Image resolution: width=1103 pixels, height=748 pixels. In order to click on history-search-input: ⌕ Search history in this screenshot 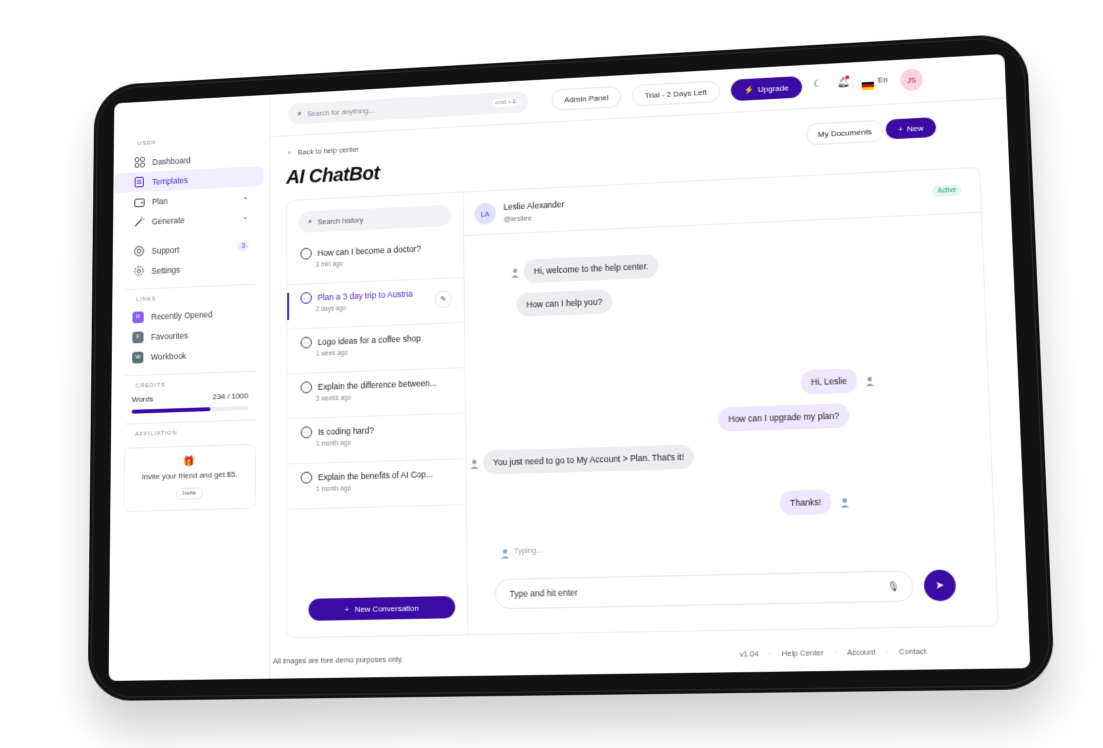, I will do `click(375, 218)`.